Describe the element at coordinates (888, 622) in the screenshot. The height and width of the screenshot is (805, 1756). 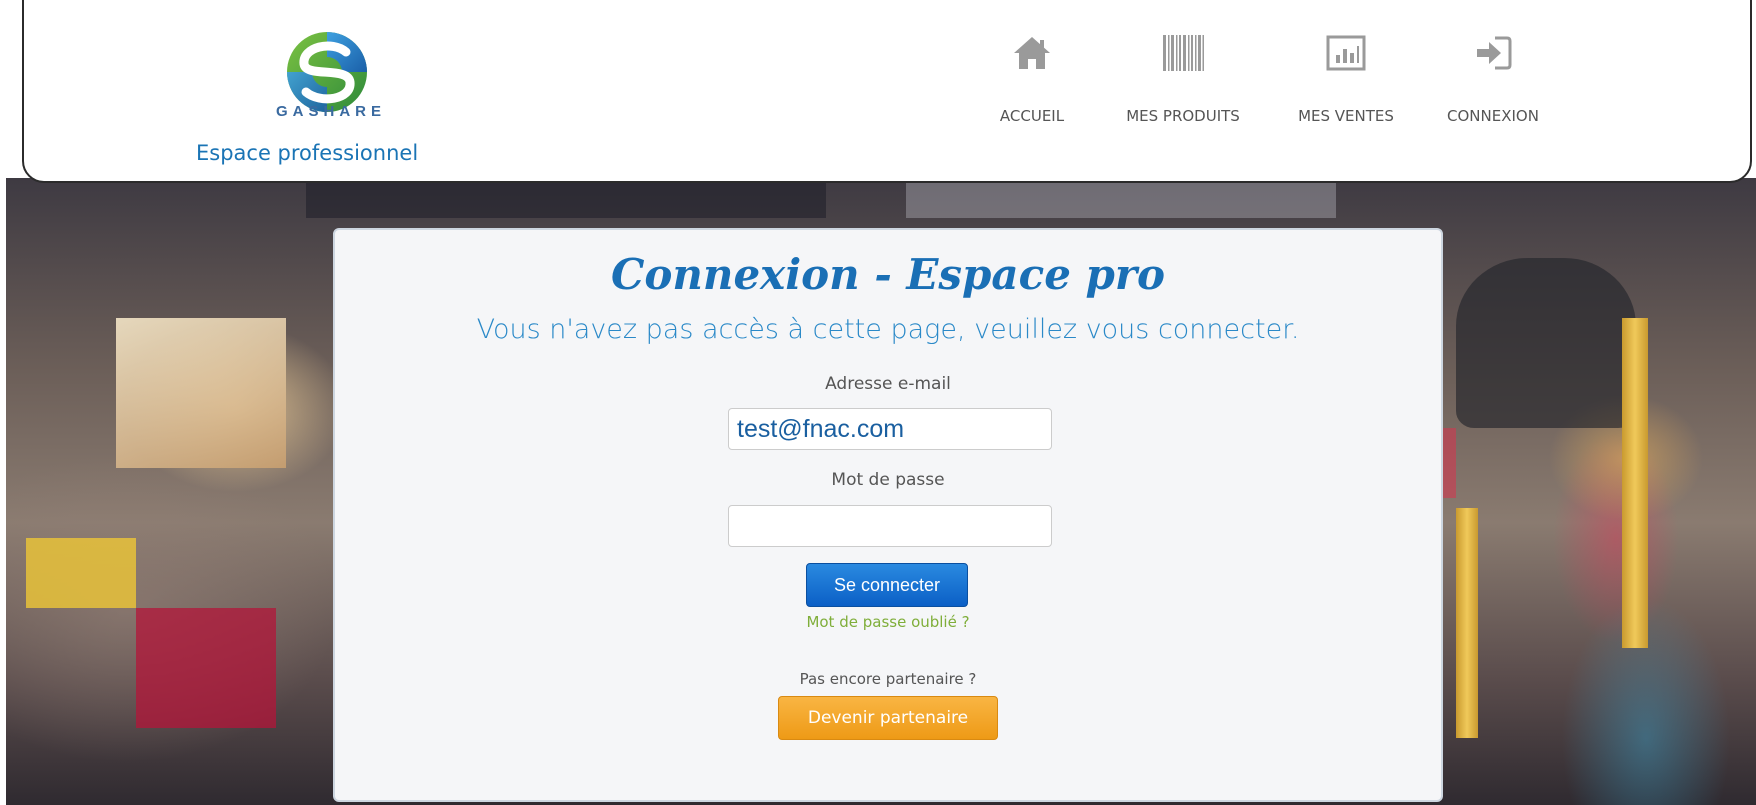
I see `forgot-password-link: Mot de passe oublié ?` at that location.